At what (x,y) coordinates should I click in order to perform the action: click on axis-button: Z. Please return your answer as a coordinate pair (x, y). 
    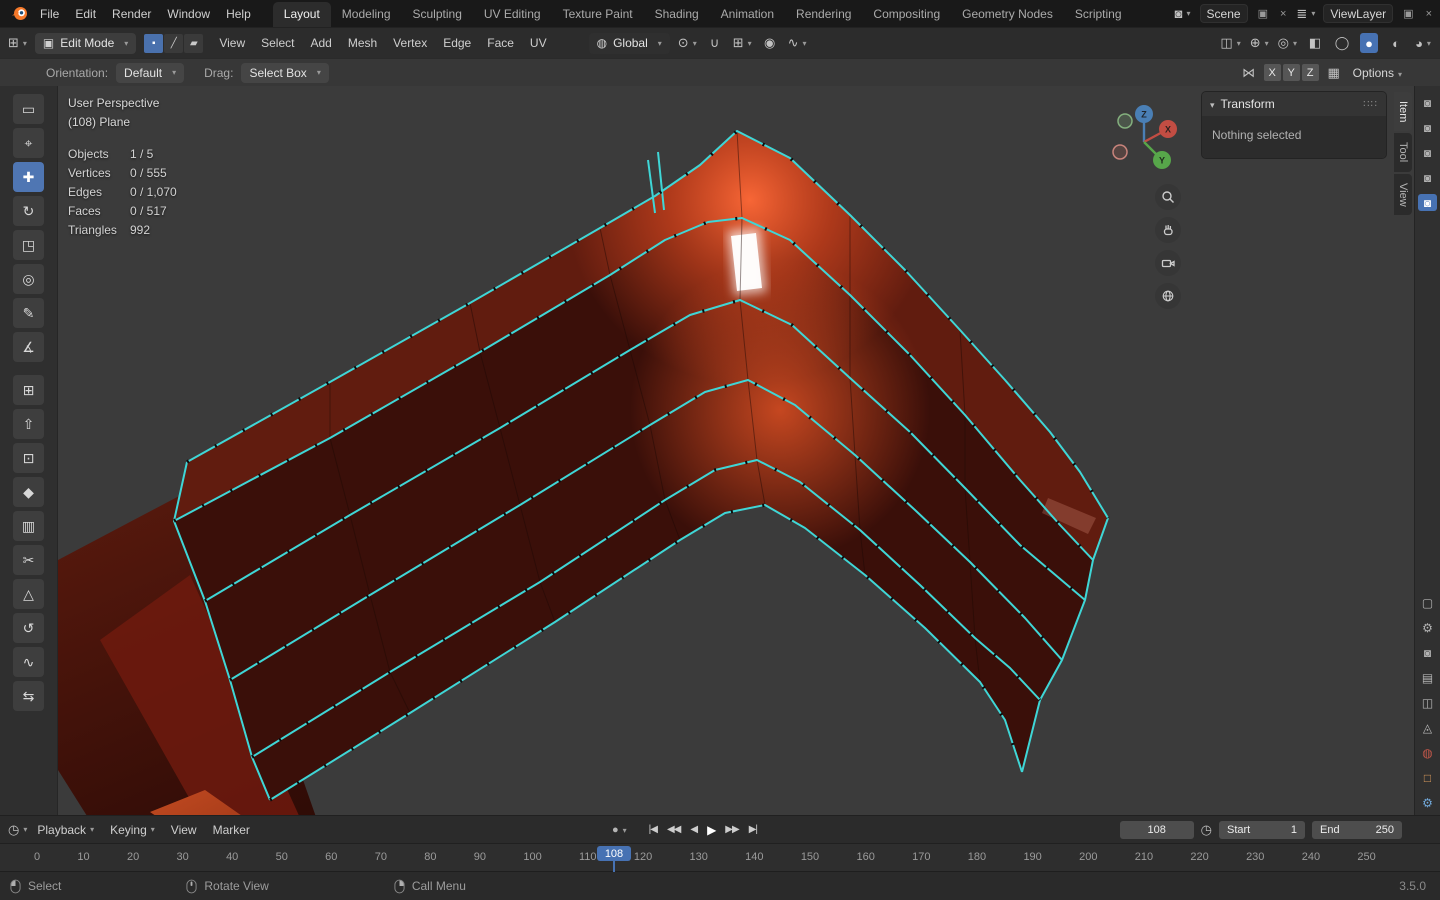
    Looking at the image, I should click on (1310, 72).